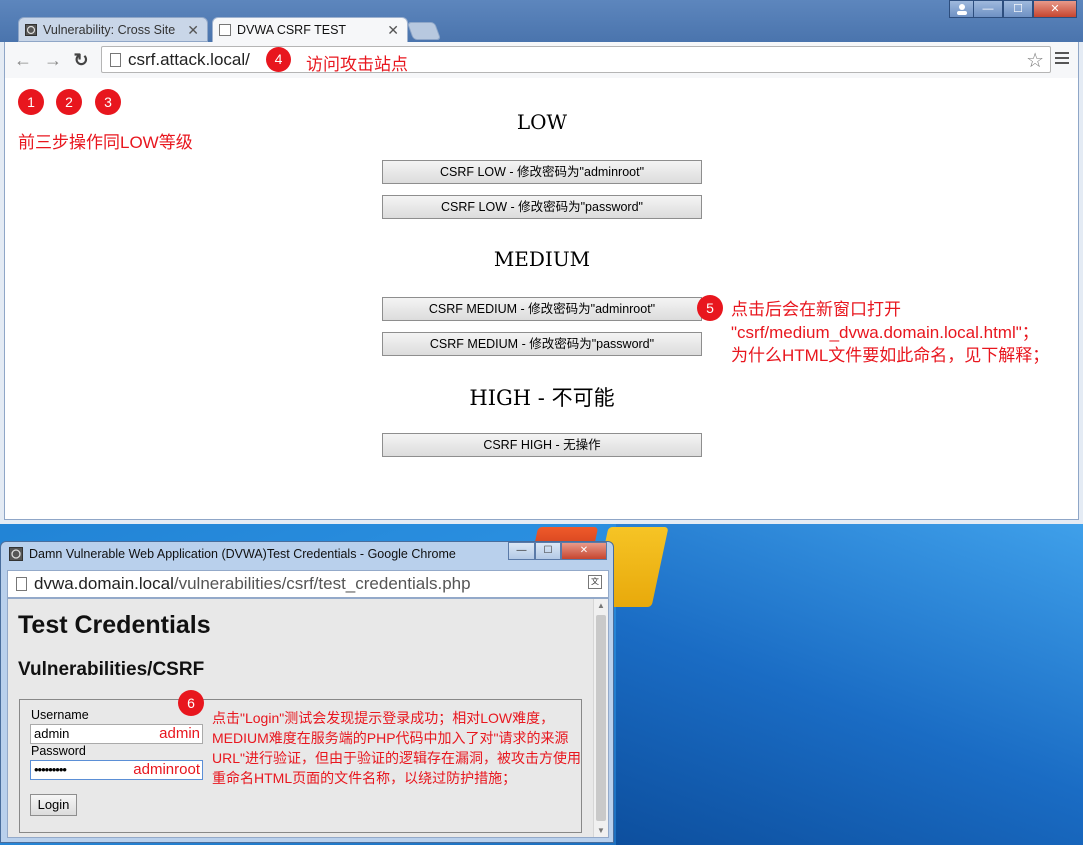 Image resolution: width=1083 pixels, height=845 pixels. Describe the element at coordinates (1018, 9) in the screenshot. I see `maximize-button: ☐` at that location.